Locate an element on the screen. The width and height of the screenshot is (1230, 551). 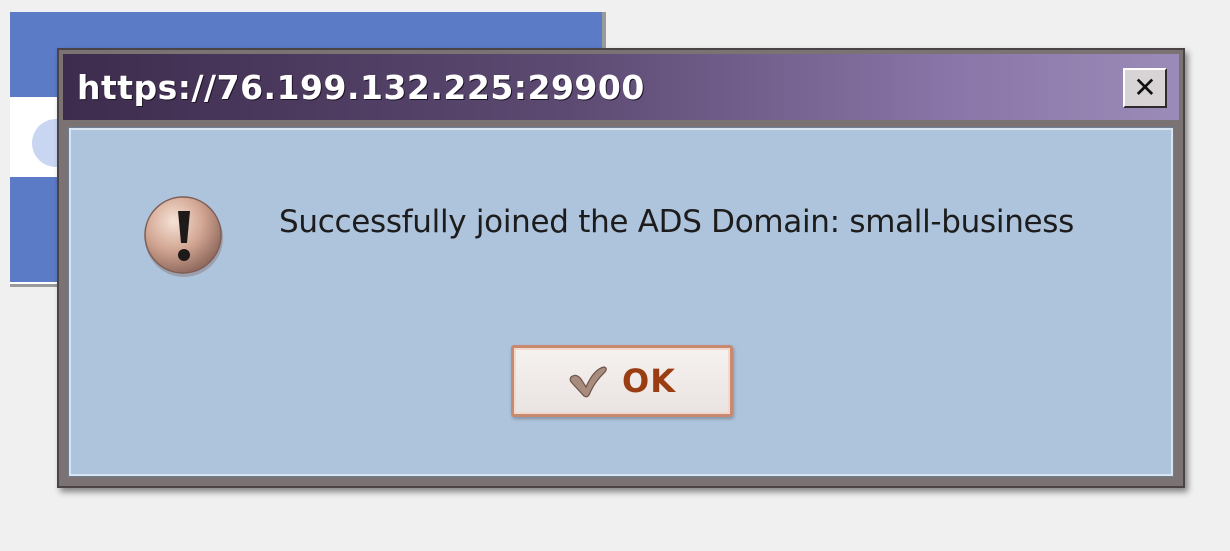
exclamation-icon is located at coordinates (183, 236).